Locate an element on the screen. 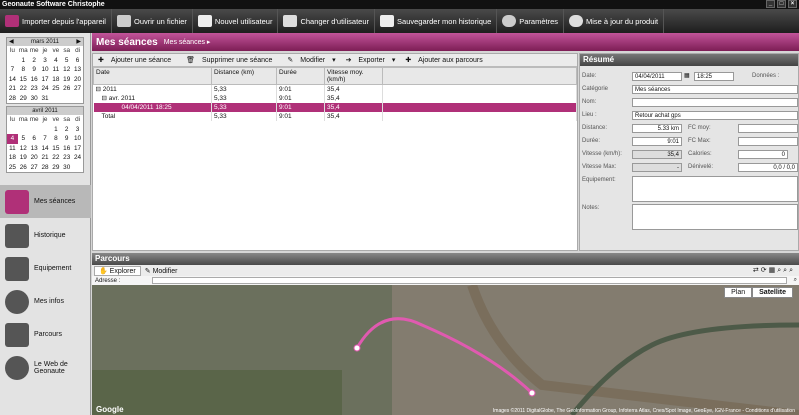  hr-avg-field is located at coordinates (768, 128).